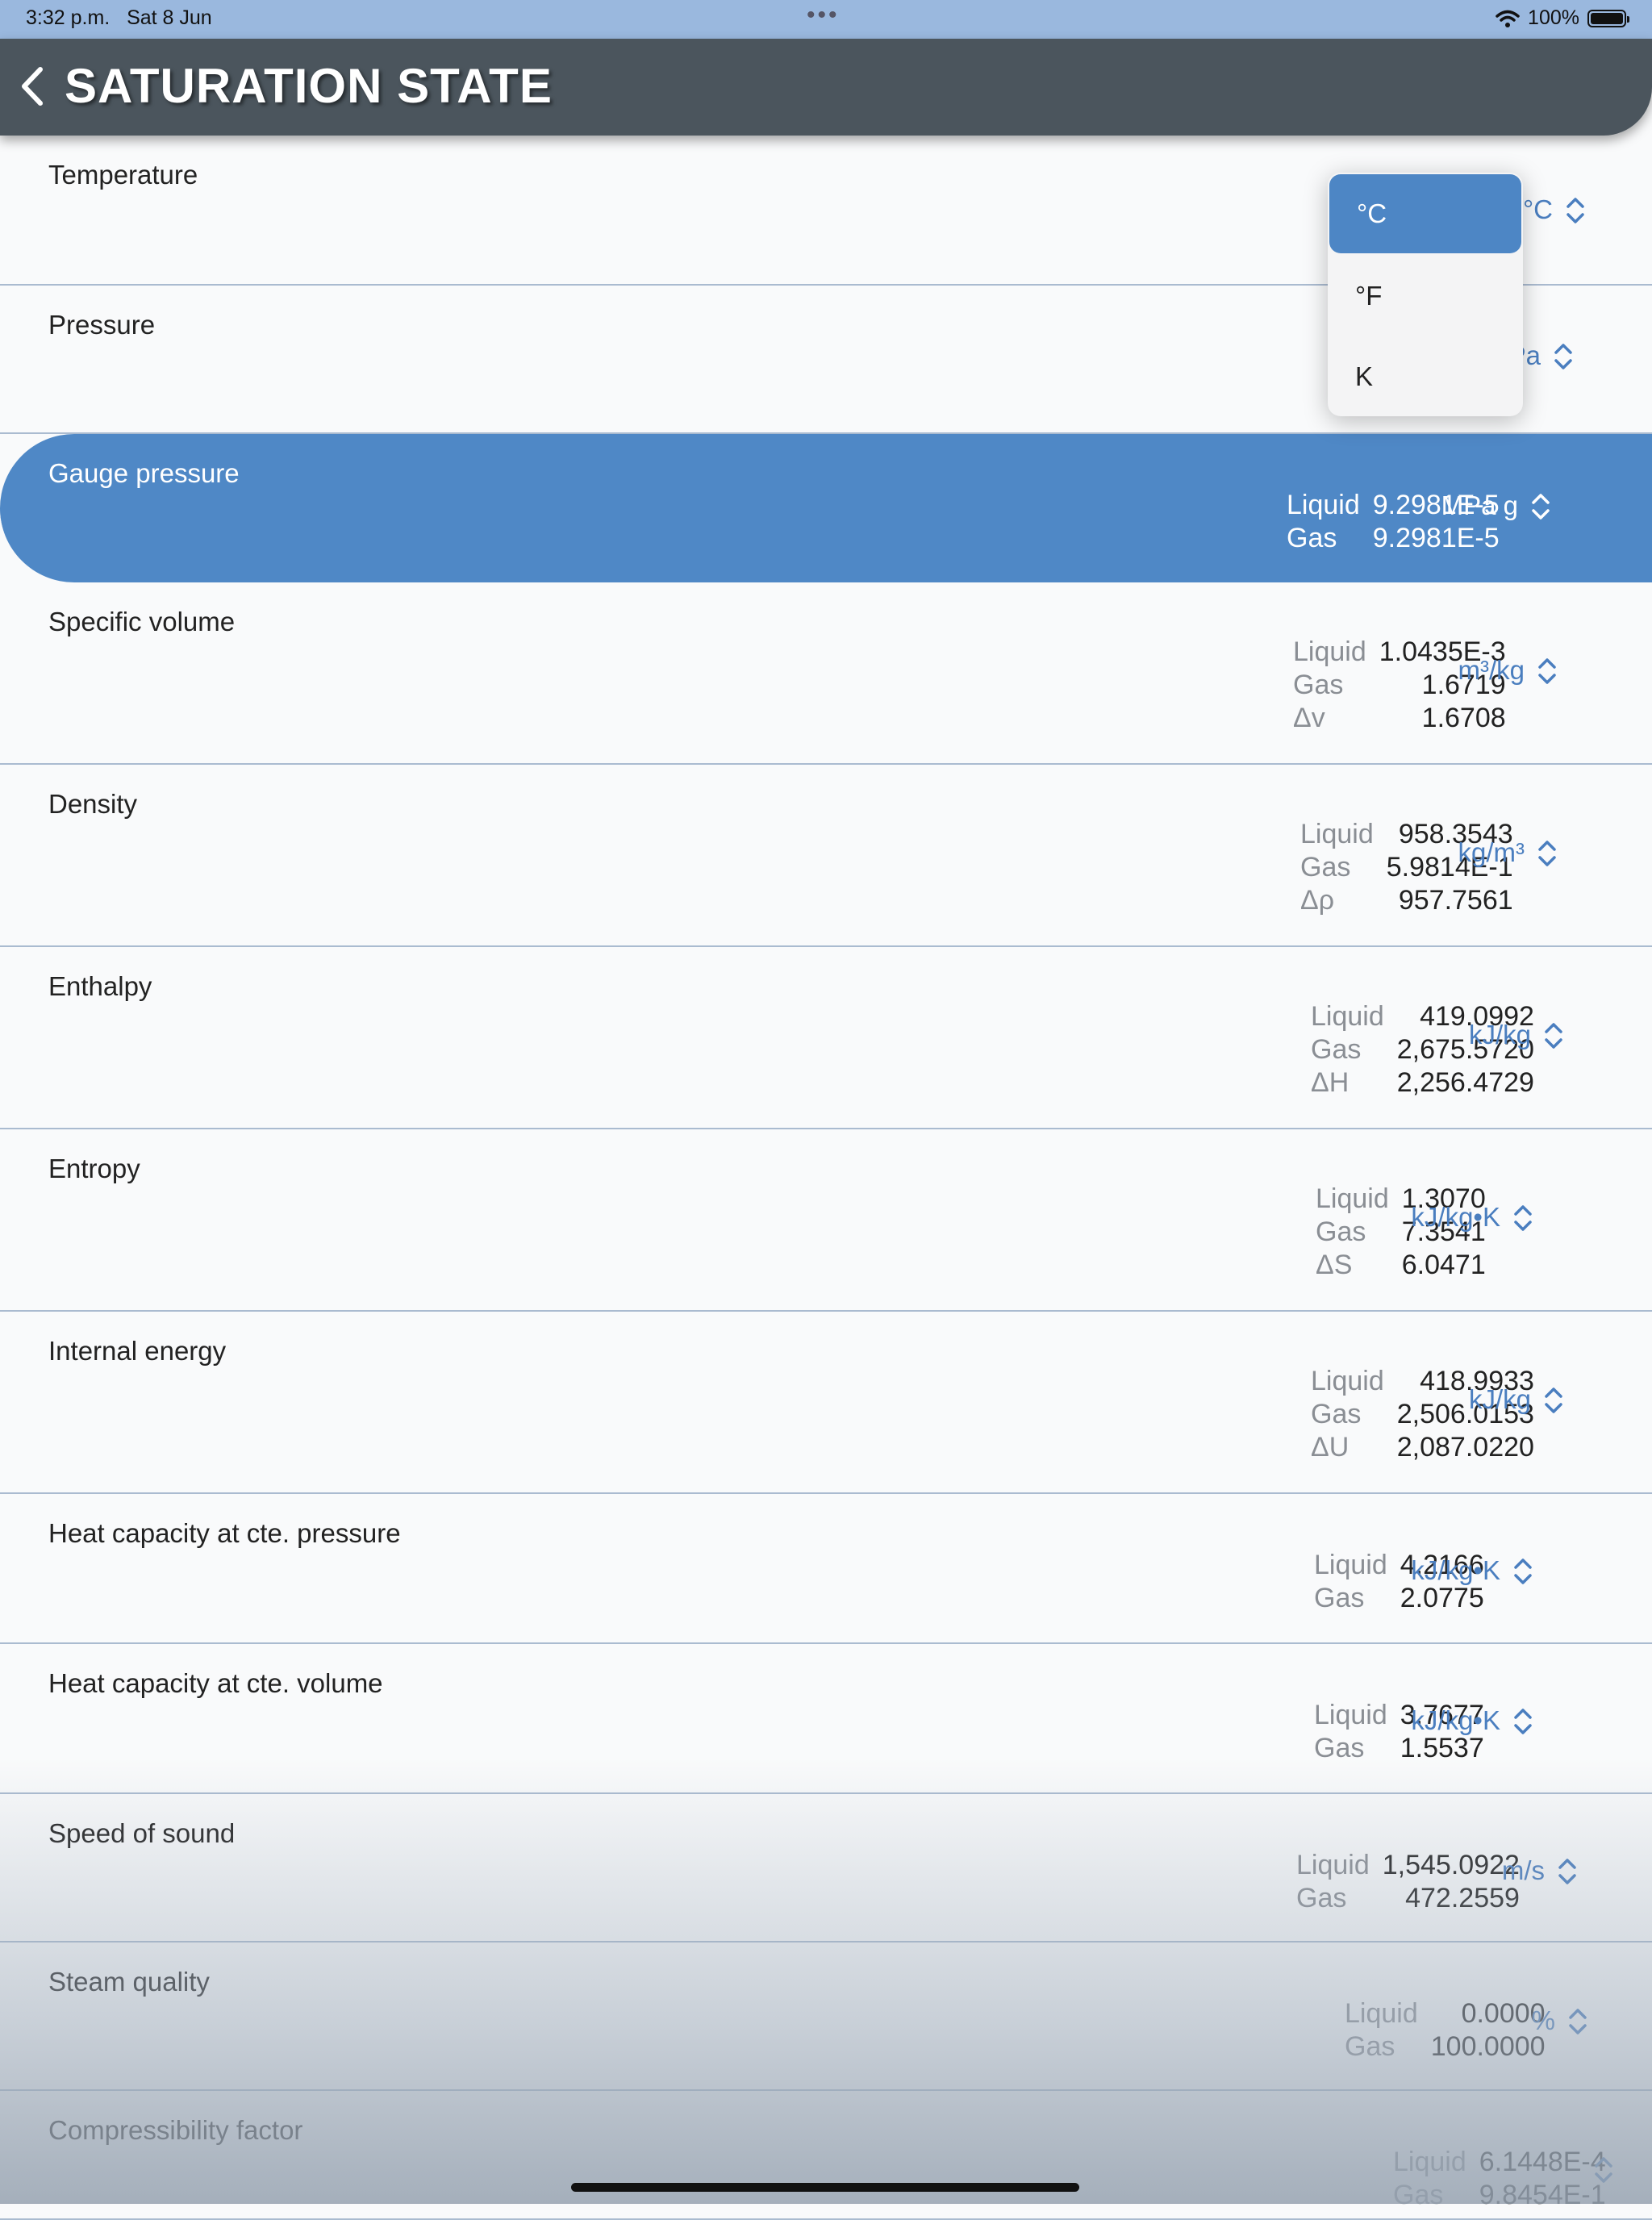 This screenshot has width=1652, height=2220. I want to click on dropdown-option-celsius: °C, so click(1425, 213).